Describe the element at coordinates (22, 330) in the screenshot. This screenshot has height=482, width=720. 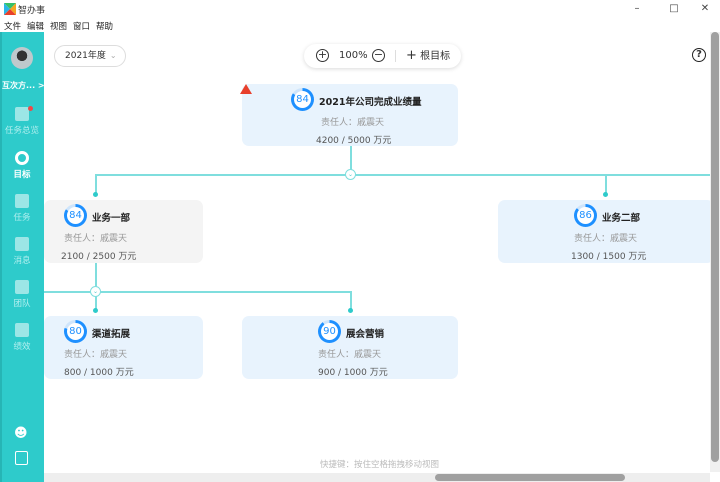
I see `performance-icon` at that location.